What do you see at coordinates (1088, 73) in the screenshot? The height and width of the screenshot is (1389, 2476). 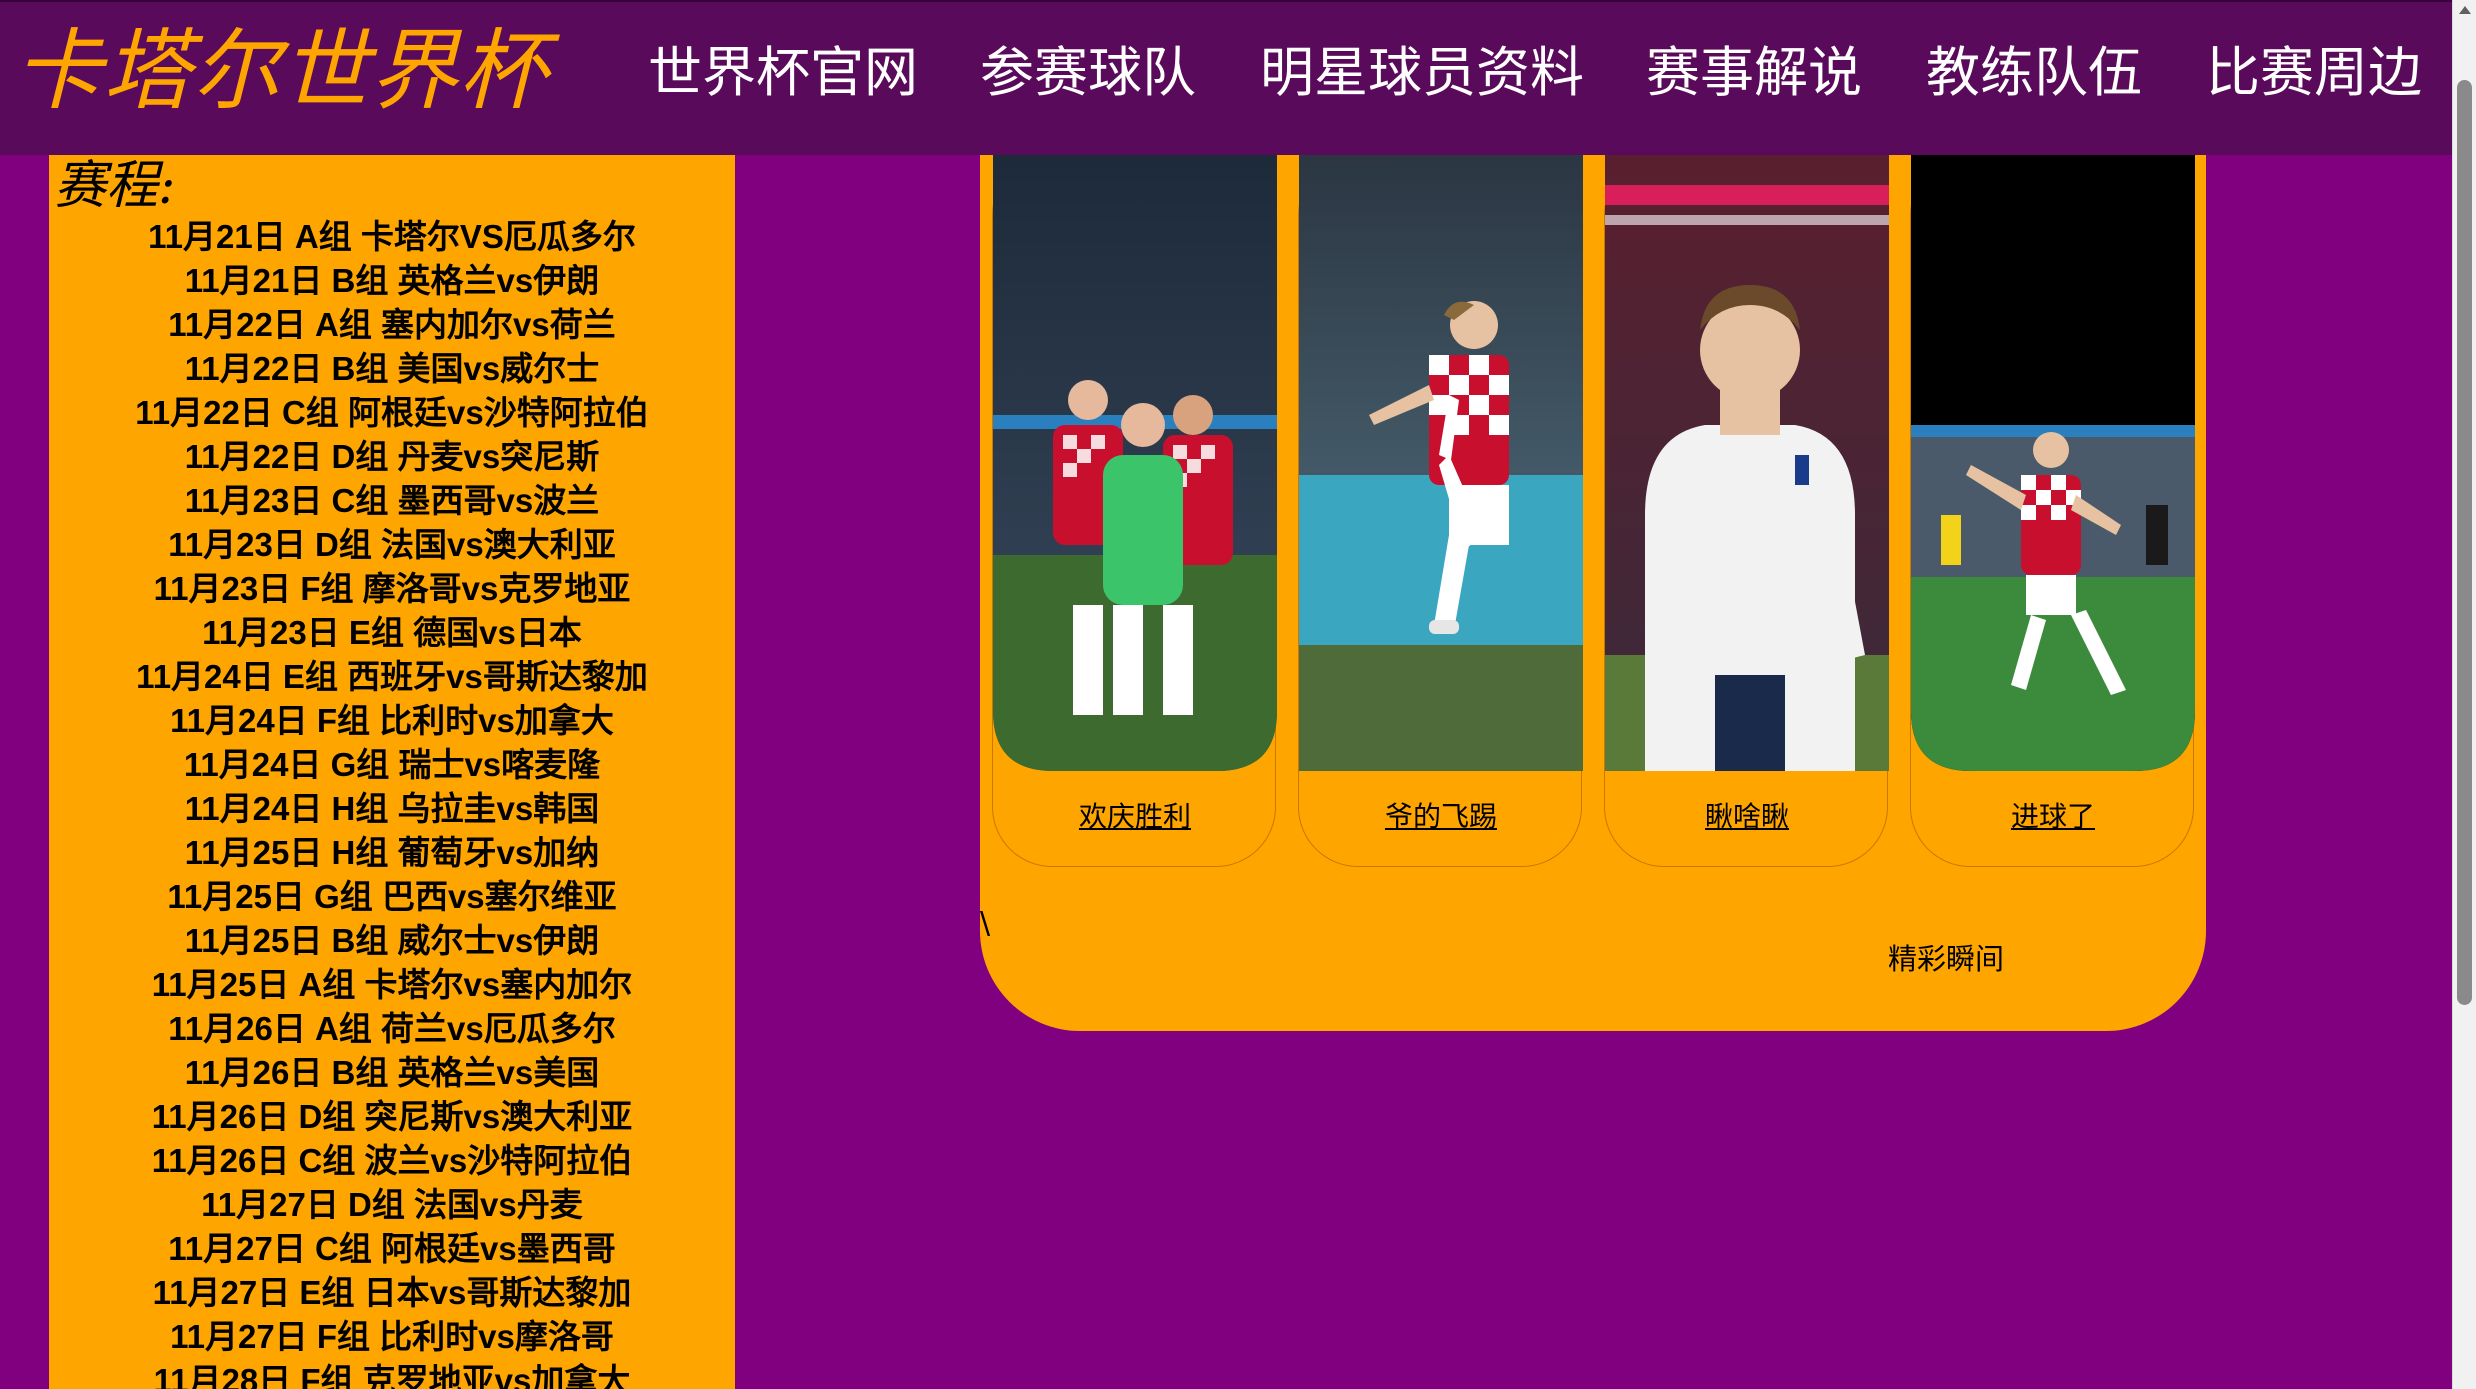 I see `nav-item-teams: 参赛球队` at bounding box center [1088, 73].